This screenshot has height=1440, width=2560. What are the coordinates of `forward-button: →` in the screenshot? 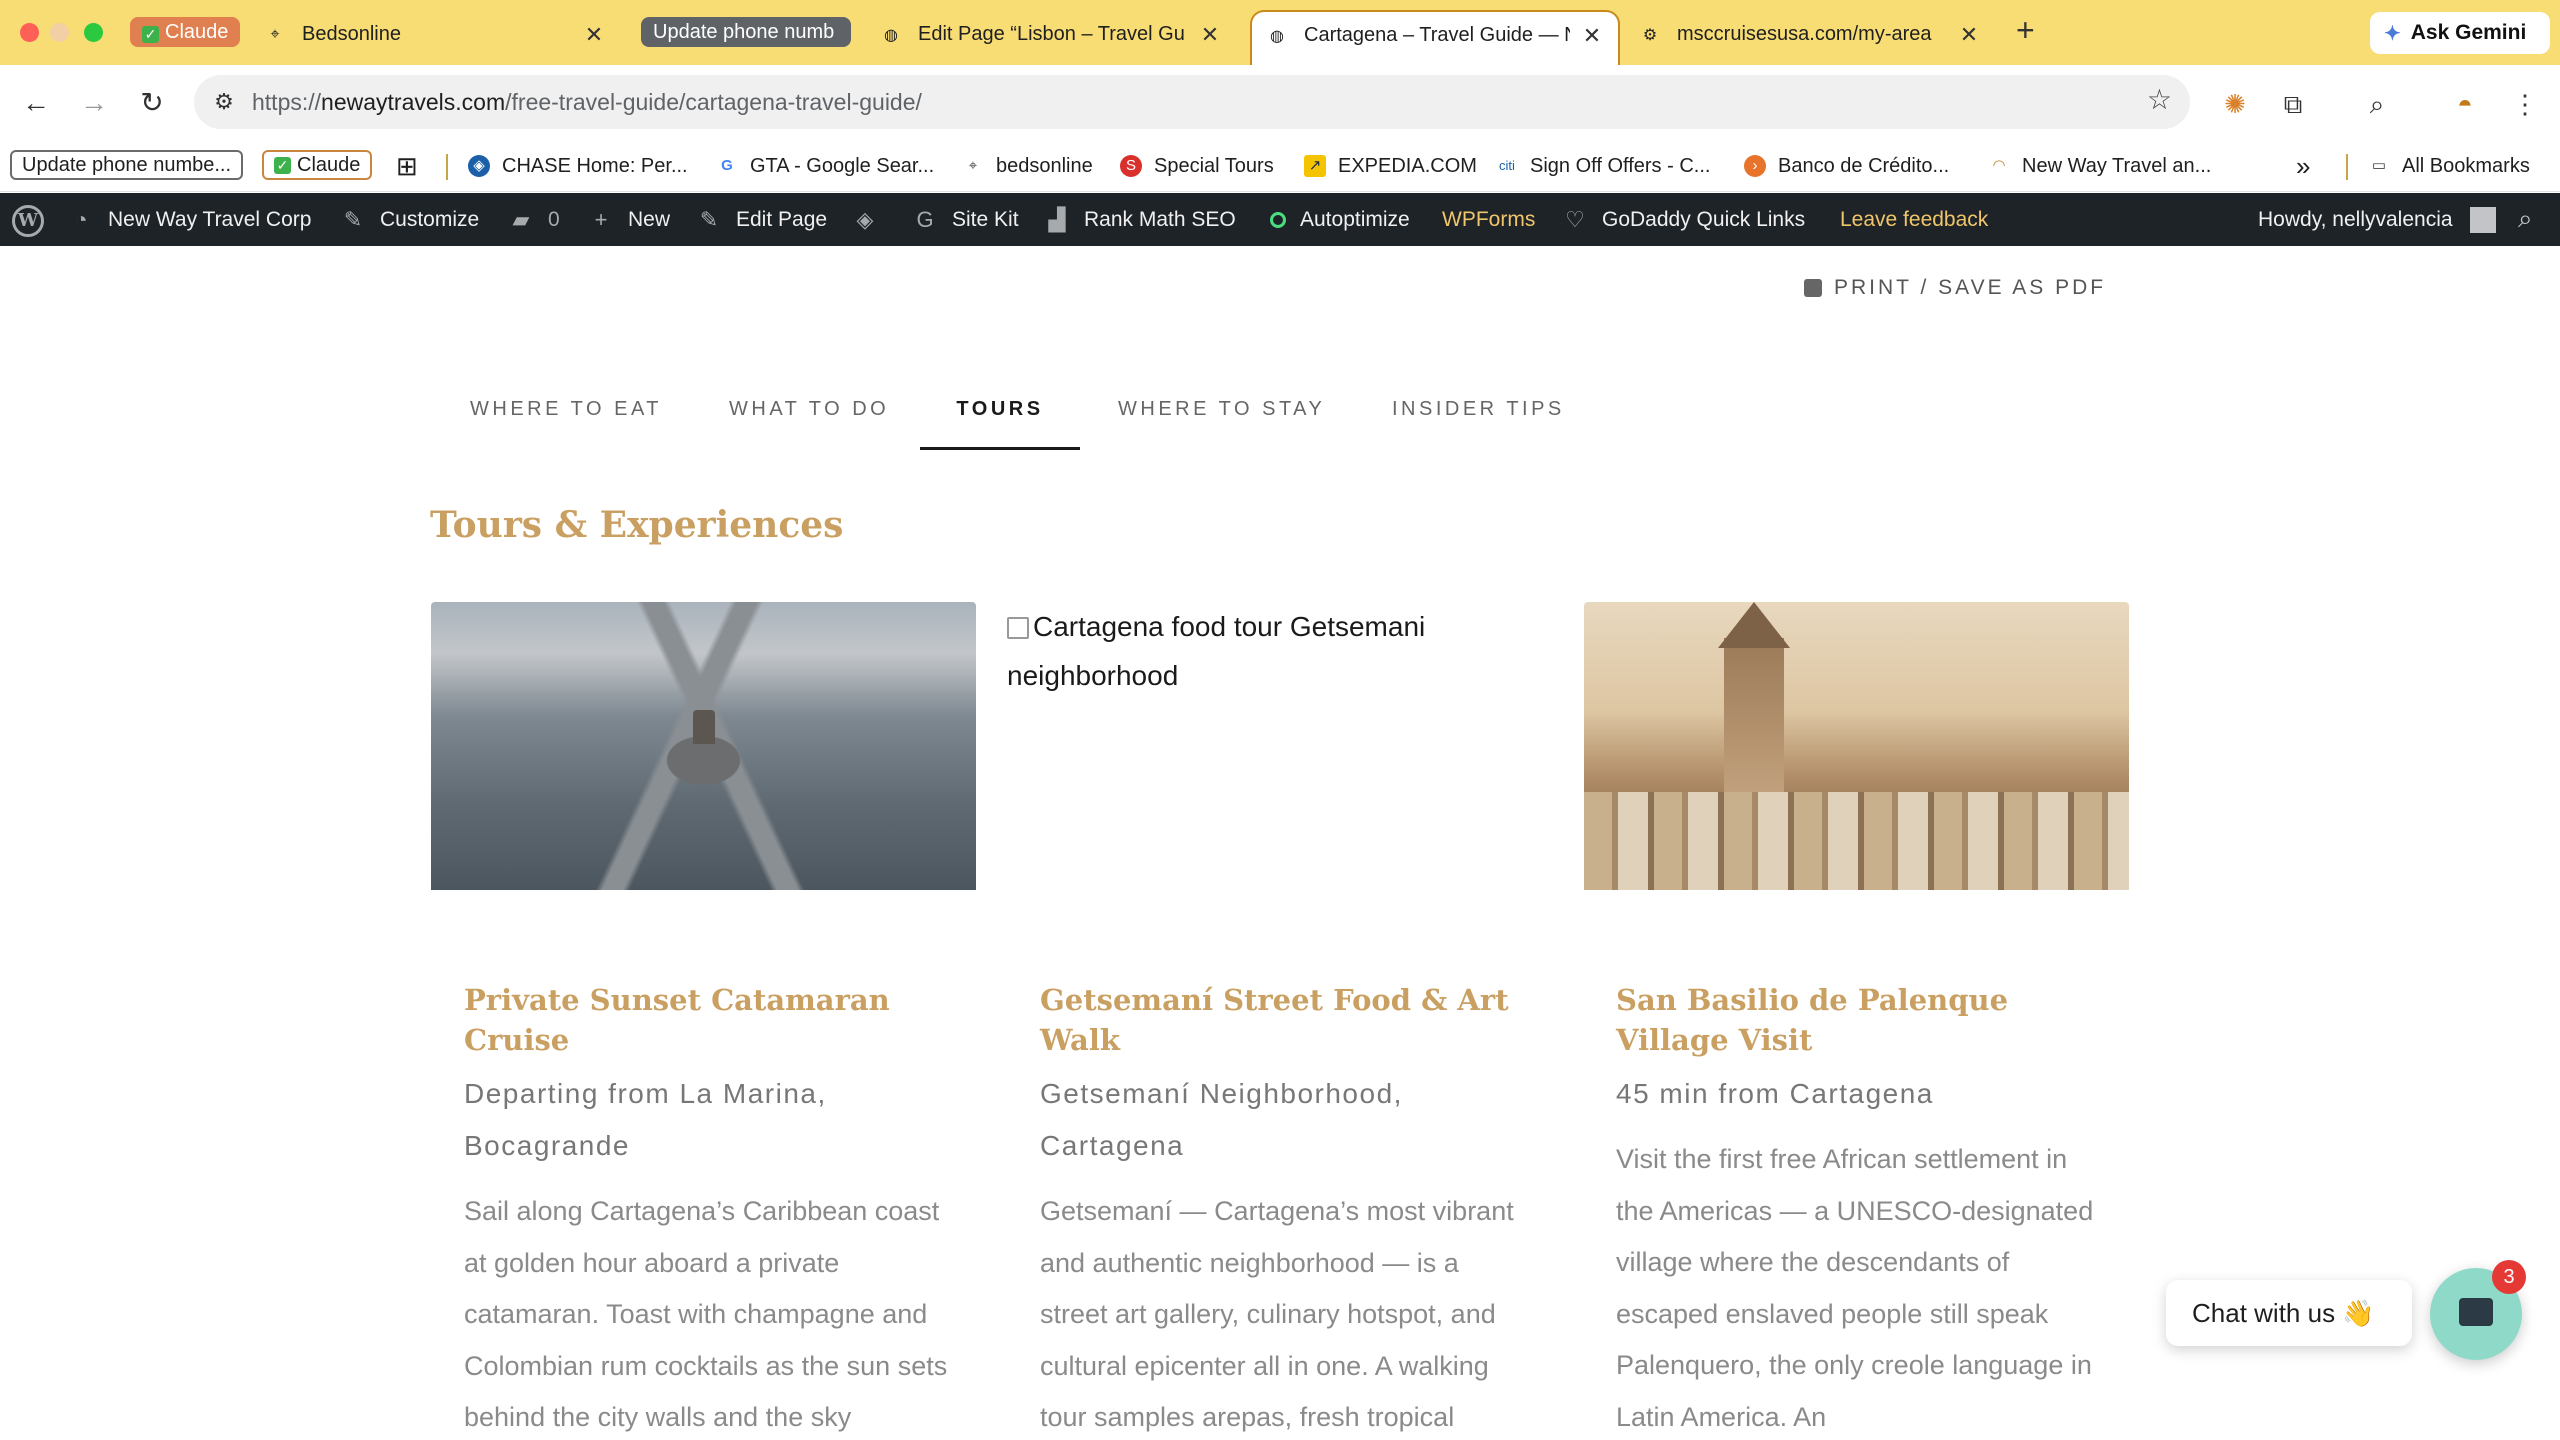 It's located at (94, 103).